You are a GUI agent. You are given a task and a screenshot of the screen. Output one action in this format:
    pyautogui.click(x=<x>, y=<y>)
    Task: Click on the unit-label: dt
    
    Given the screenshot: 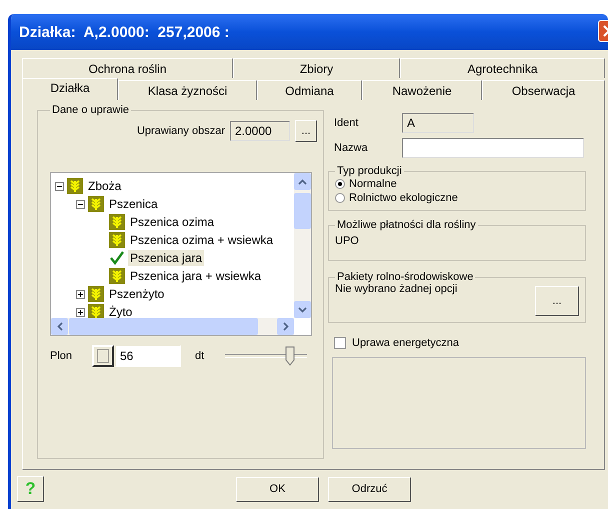 What is the action you would take?
    pyautogui.click(x=200, y=356)
    